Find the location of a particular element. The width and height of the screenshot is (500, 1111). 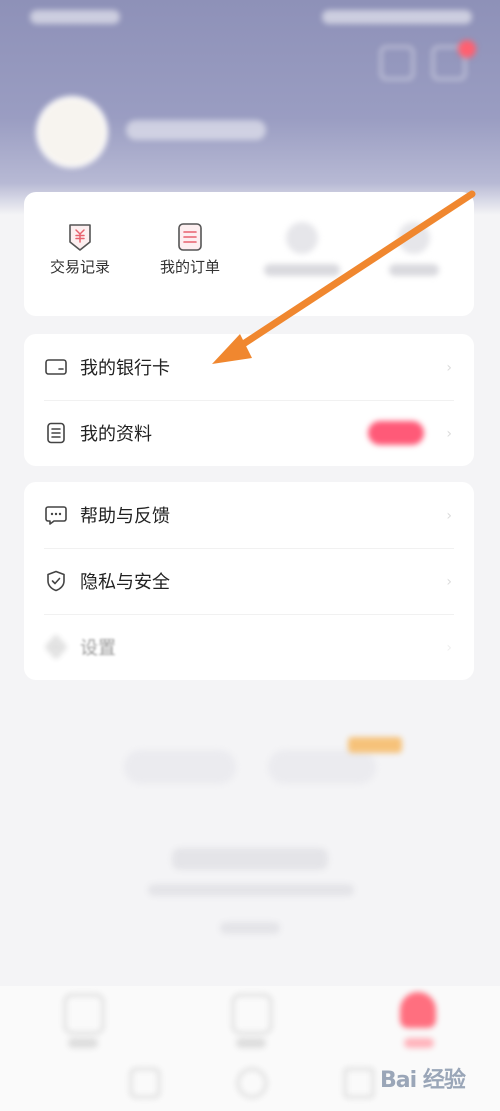

baidu-jingyan-watermark: Bai 经验 is located at coordinates (433, 1076).